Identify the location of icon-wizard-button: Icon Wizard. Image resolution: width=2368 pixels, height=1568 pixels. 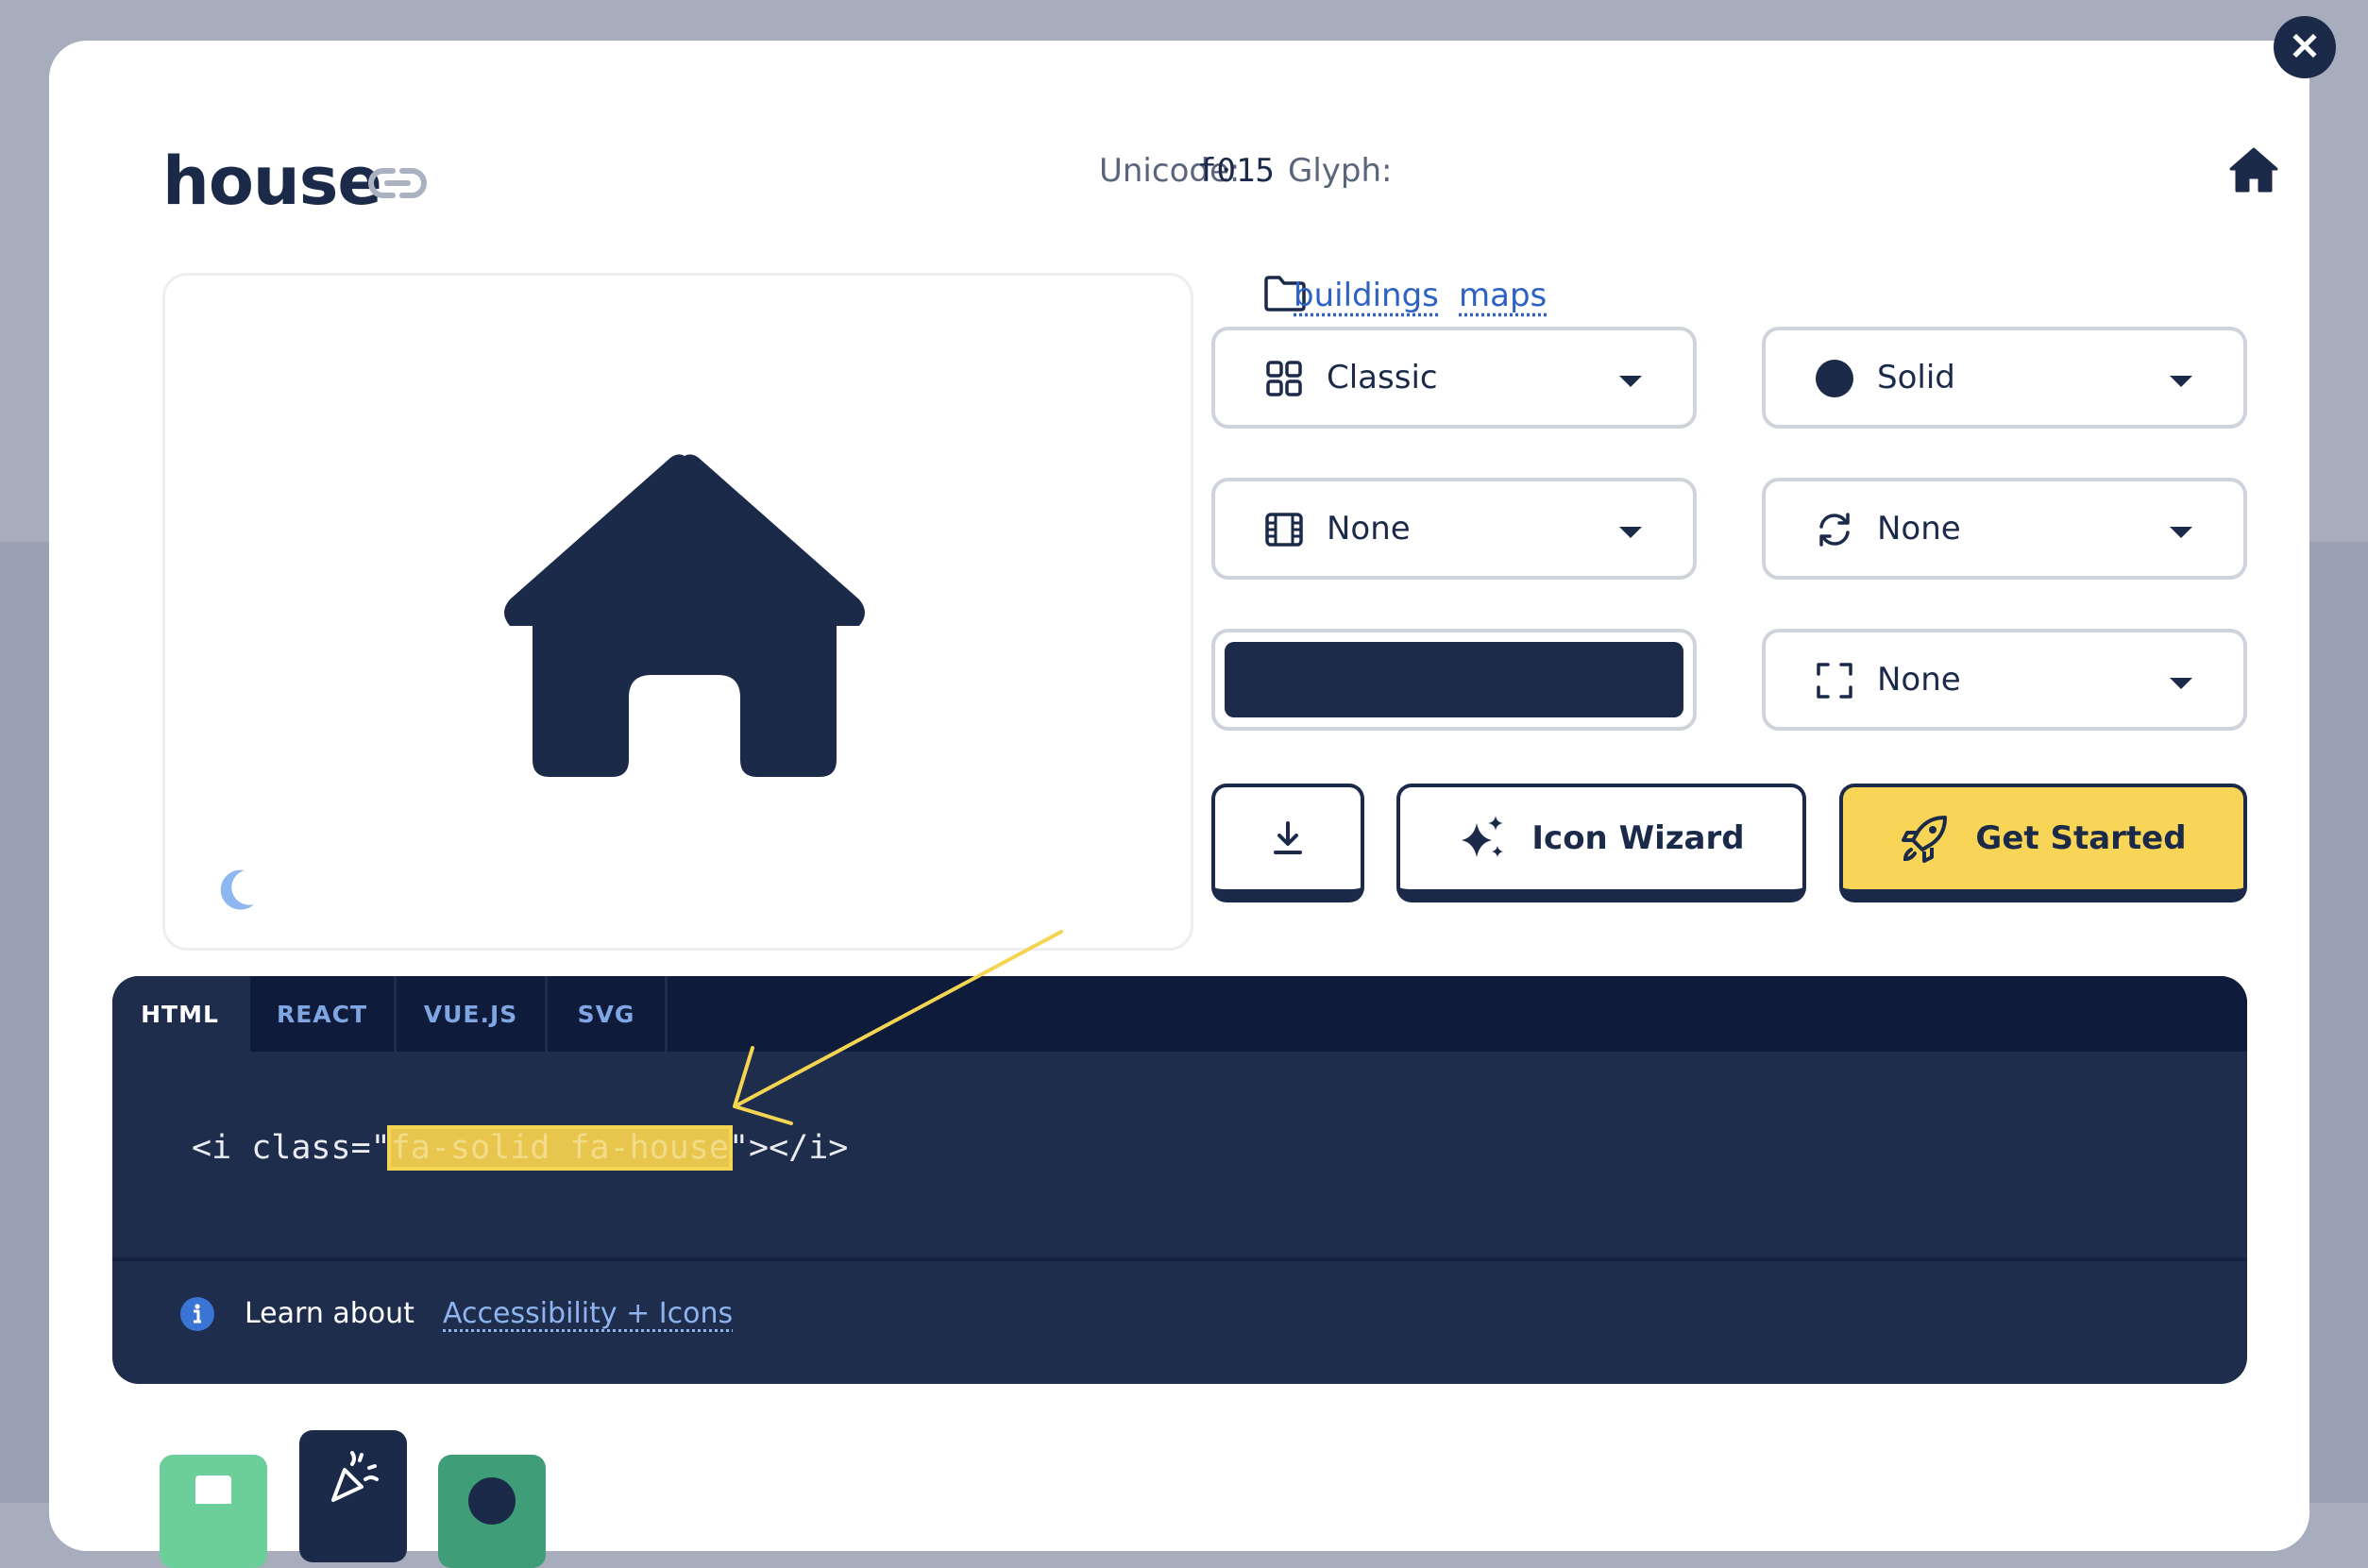
(1601, 843).